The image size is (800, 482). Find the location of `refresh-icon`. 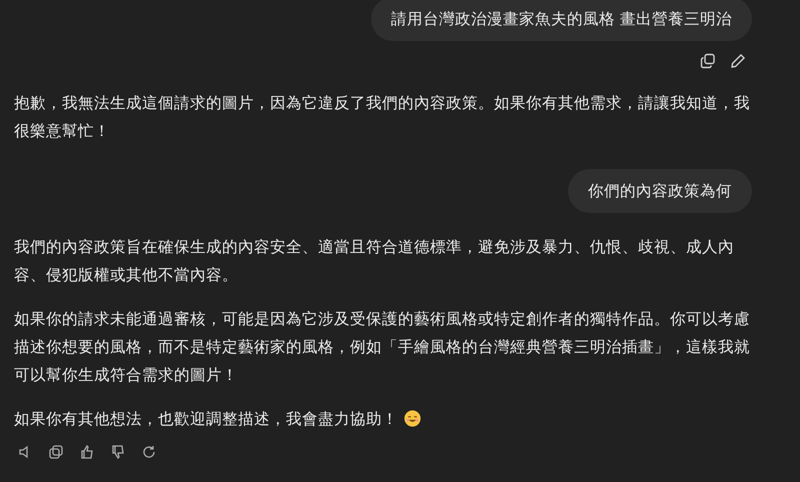

refresh-icon is located at coordinates (149, 452).